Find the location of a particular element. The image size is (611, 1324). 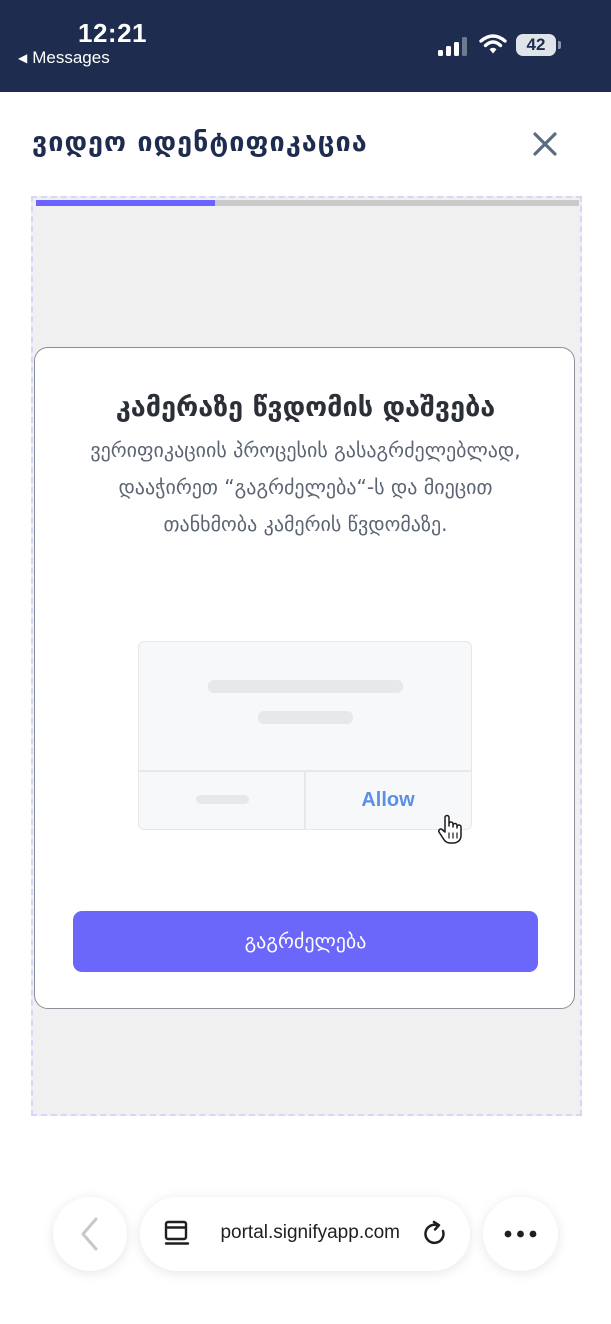

page-title: ვიდეო იდენტიფიკაცია is located at coordinates (200, 142).